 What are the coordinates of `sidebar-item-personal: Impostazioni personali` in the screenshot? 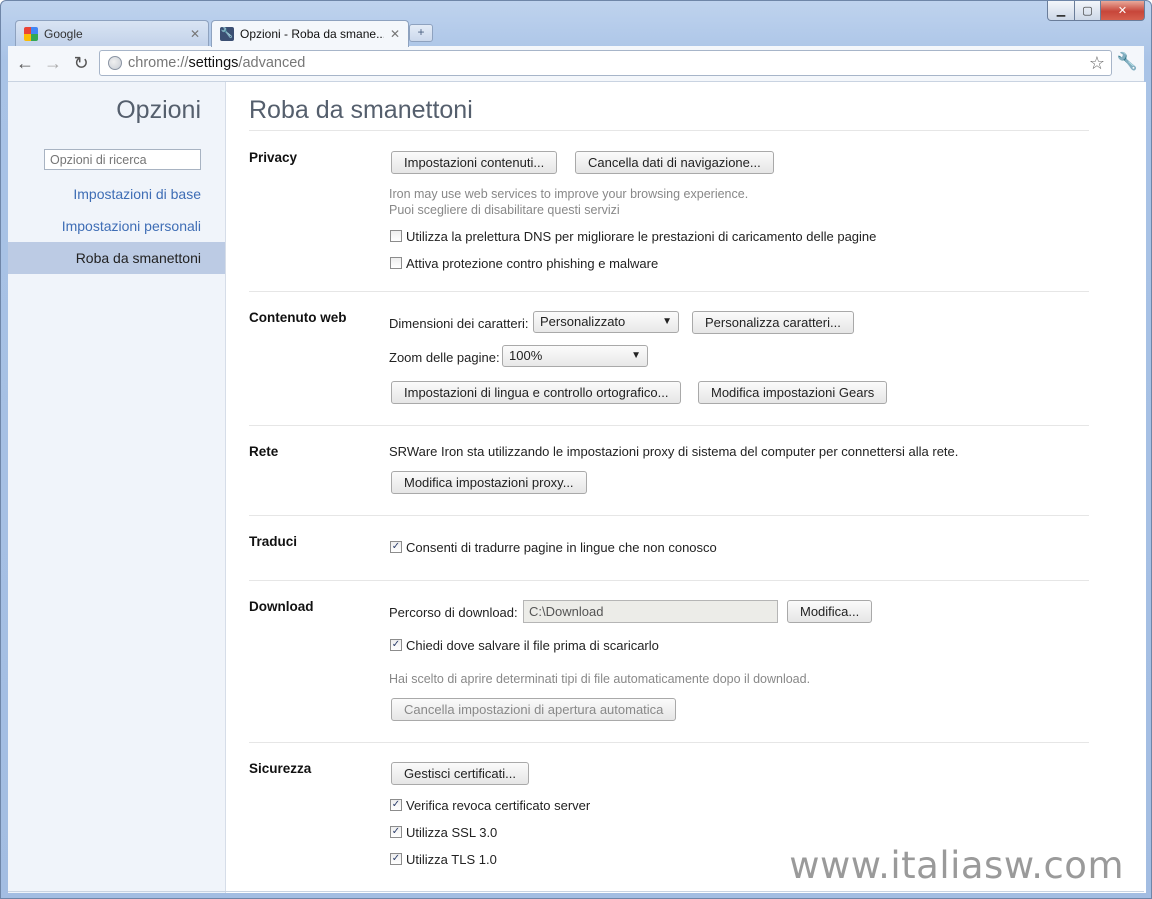 It's located at (131, 226).